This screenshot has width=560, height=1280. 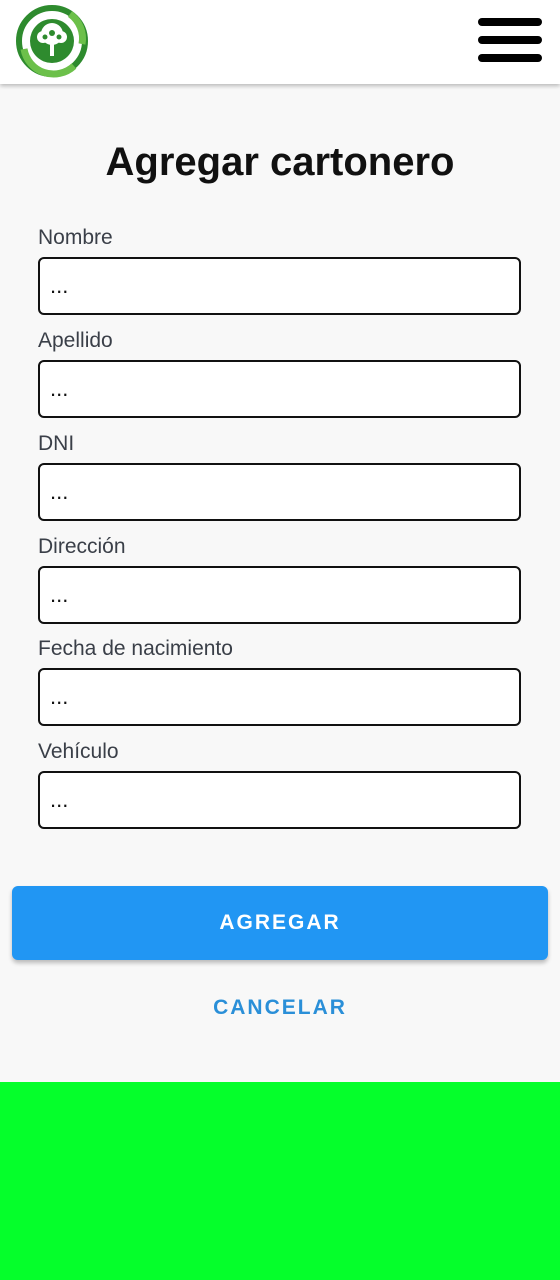 I want to click on vehiculo-input, so click(x=279, y=800).